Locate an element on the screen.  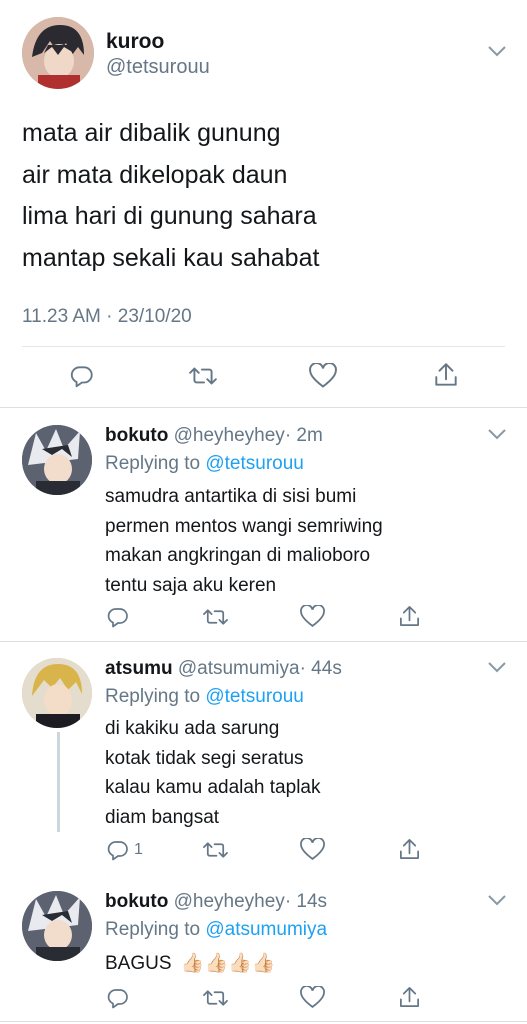
reply-line: kalau kamu adalah taplak is located at coordinates (213, 787).